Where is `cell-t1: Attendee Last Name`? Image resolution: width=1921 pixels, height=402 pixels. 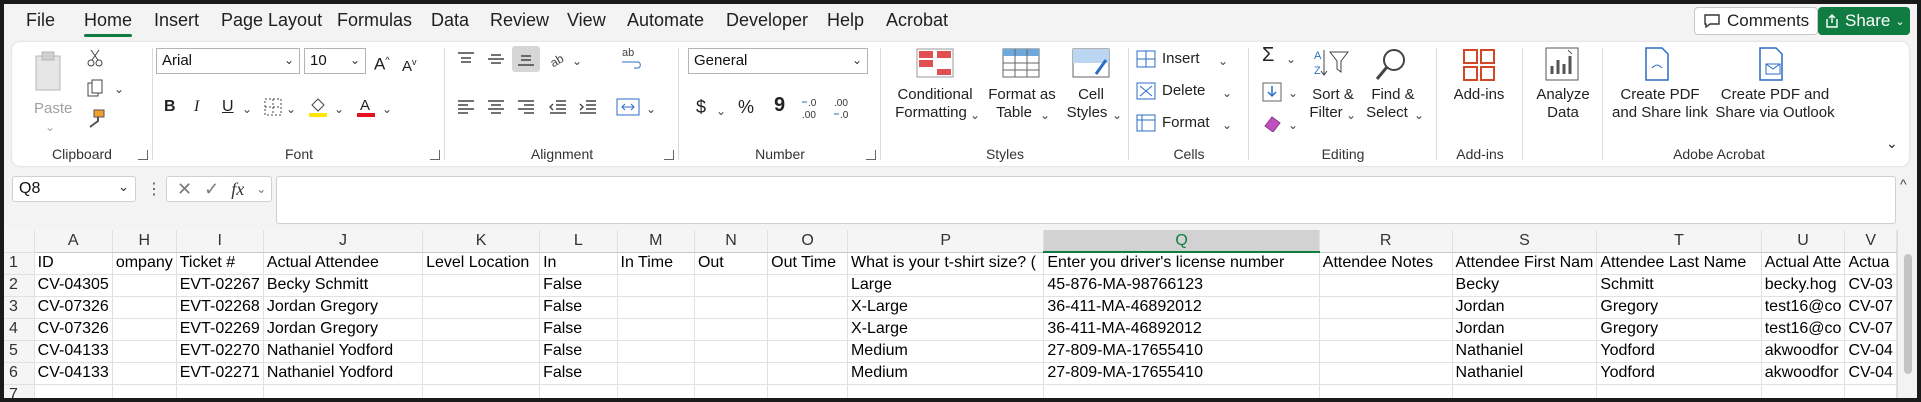 cell-t1: Attendee Last Name is located at coordinates (1679, 263).